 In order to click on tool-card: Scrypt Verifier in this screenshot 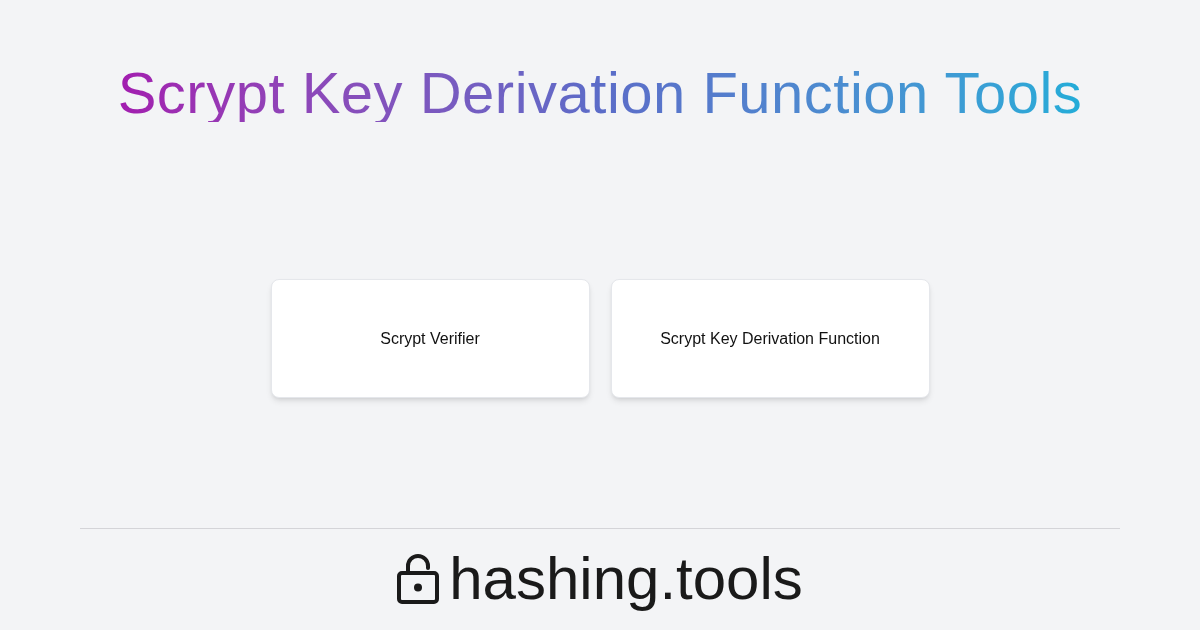, I will do `click(430, 338)`.